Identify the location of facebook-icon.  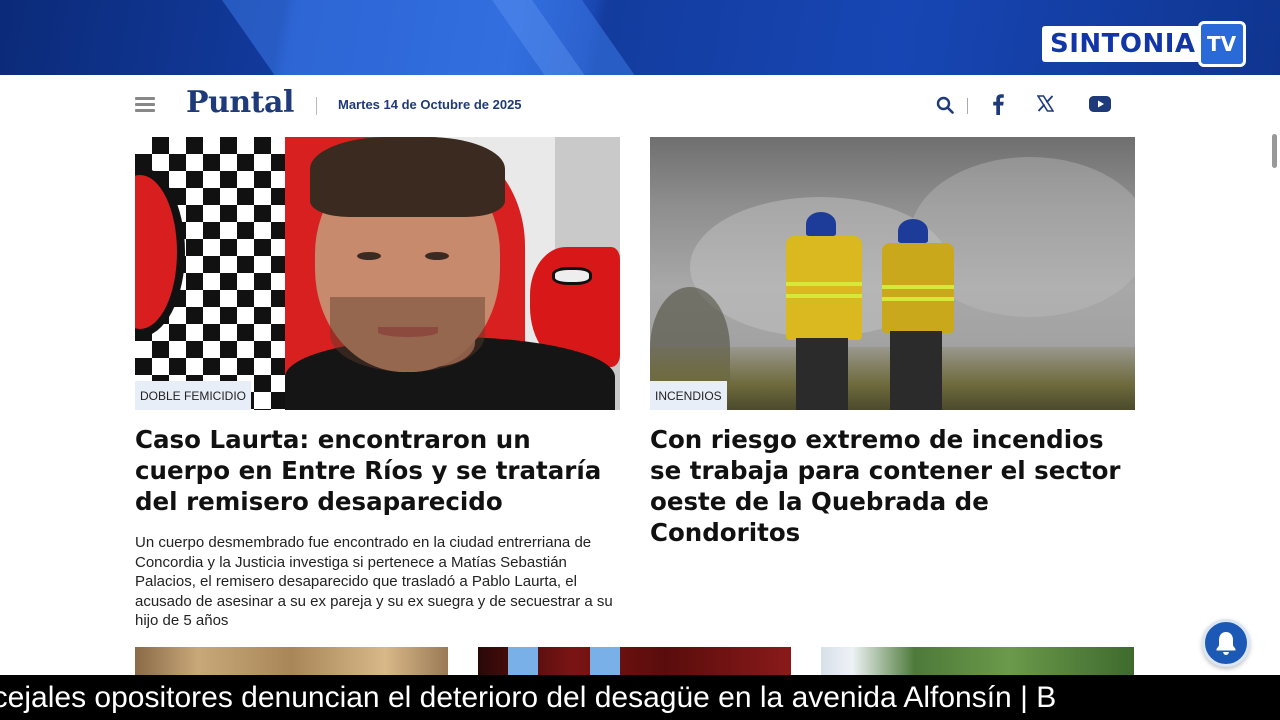
(998, 104).